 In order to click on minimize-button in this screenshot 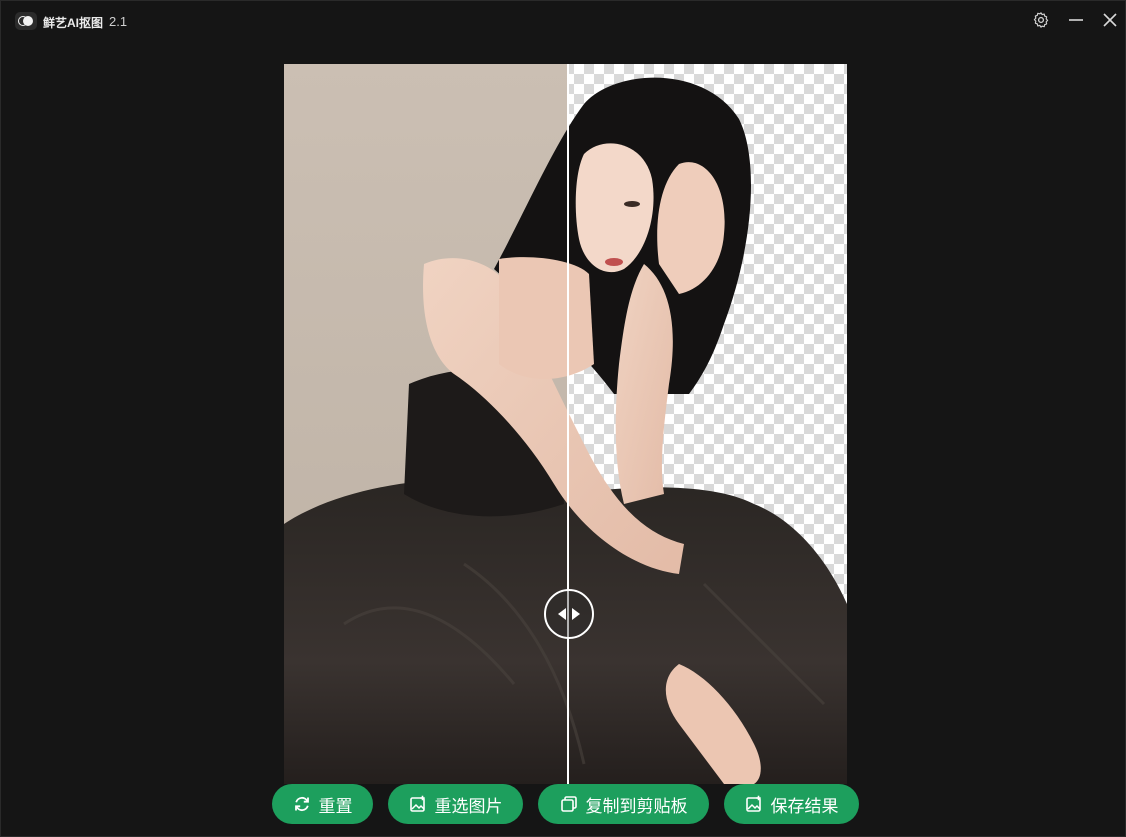, I will do `click(1076, 20)`.